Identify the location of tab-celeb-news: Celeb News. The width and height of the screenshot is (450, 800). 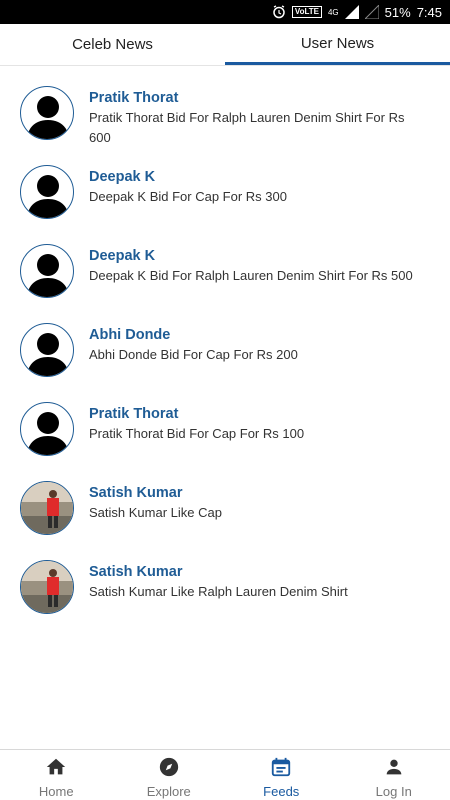
(112, 44).